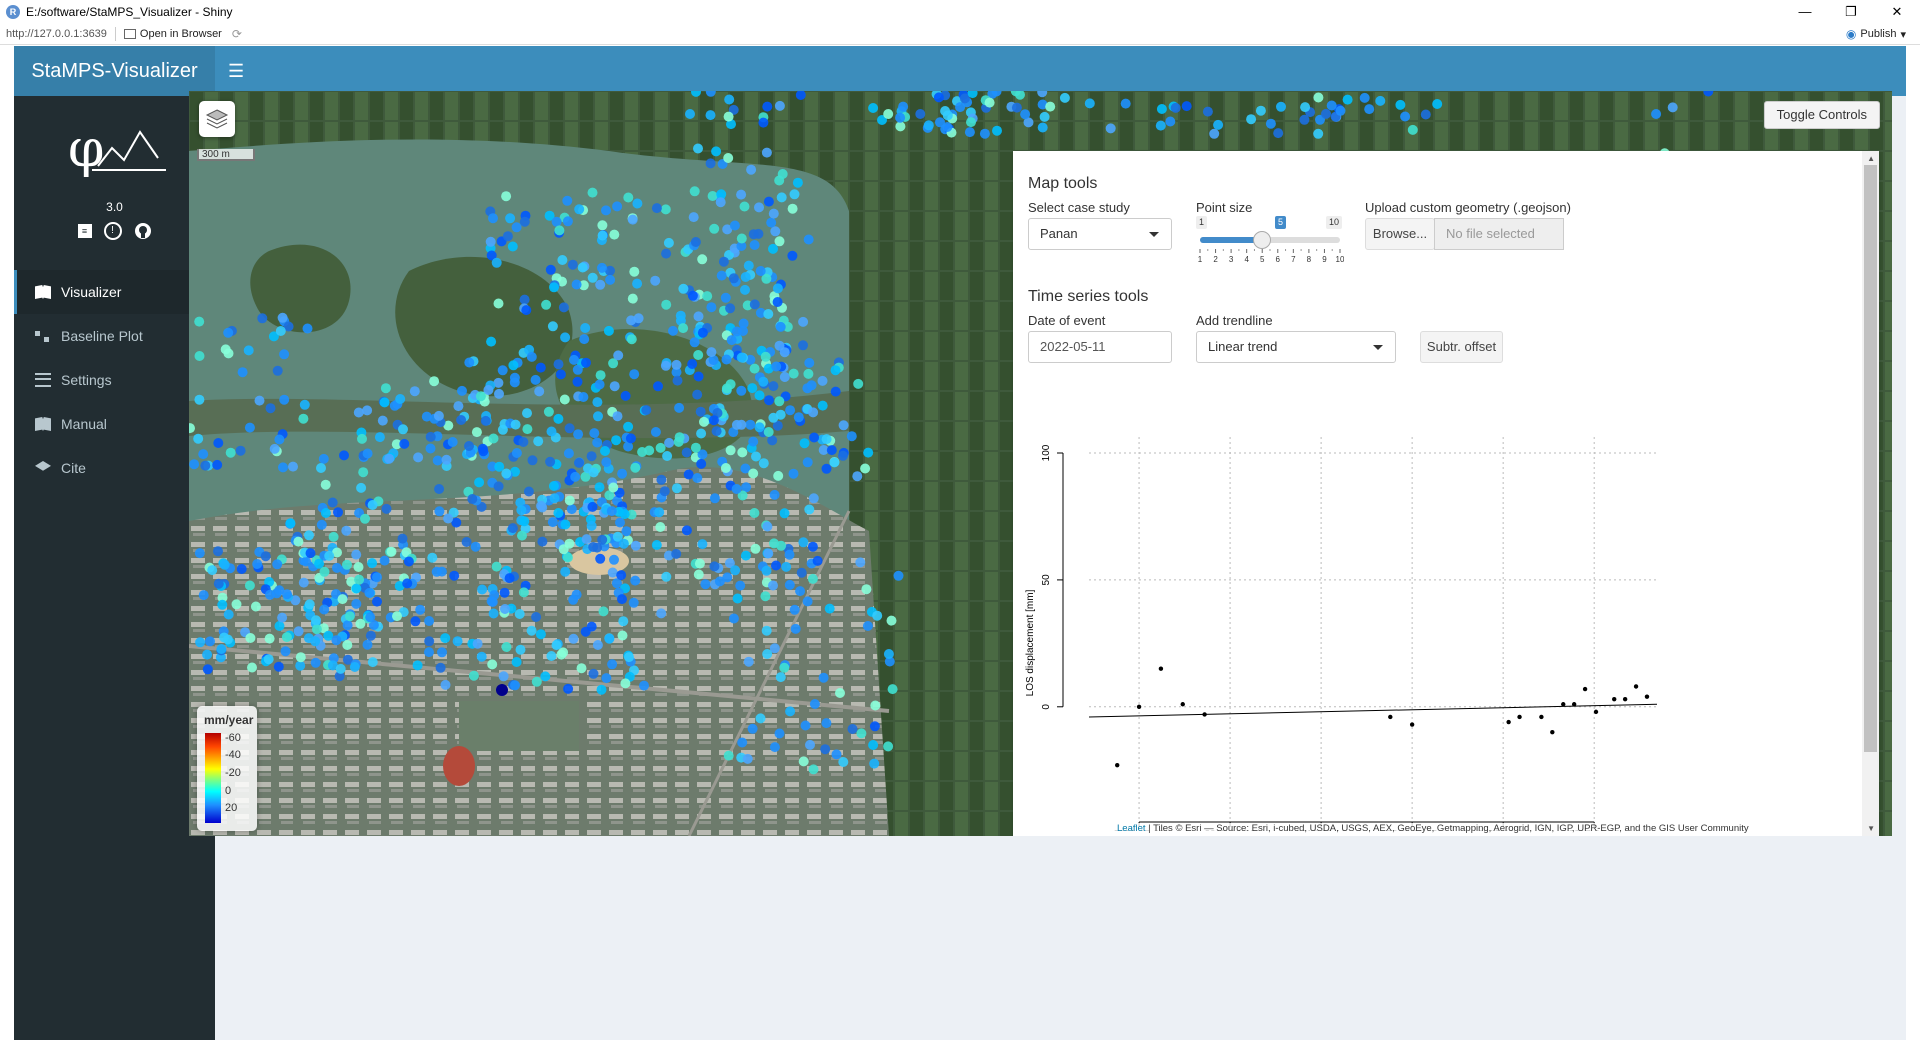 The height and width of the screenshot is (1040, 1920). Describe the element at coordinates (143, 231) in the screenshot. I see `github-icon` at that location.